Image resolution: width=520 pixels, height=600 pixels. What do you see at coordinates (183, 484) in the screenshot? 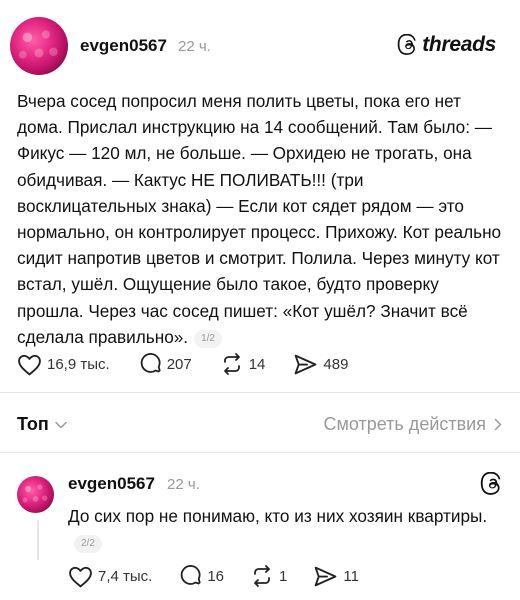
I see `reply-time: 22 ч.` at bounding box center [183, 484].